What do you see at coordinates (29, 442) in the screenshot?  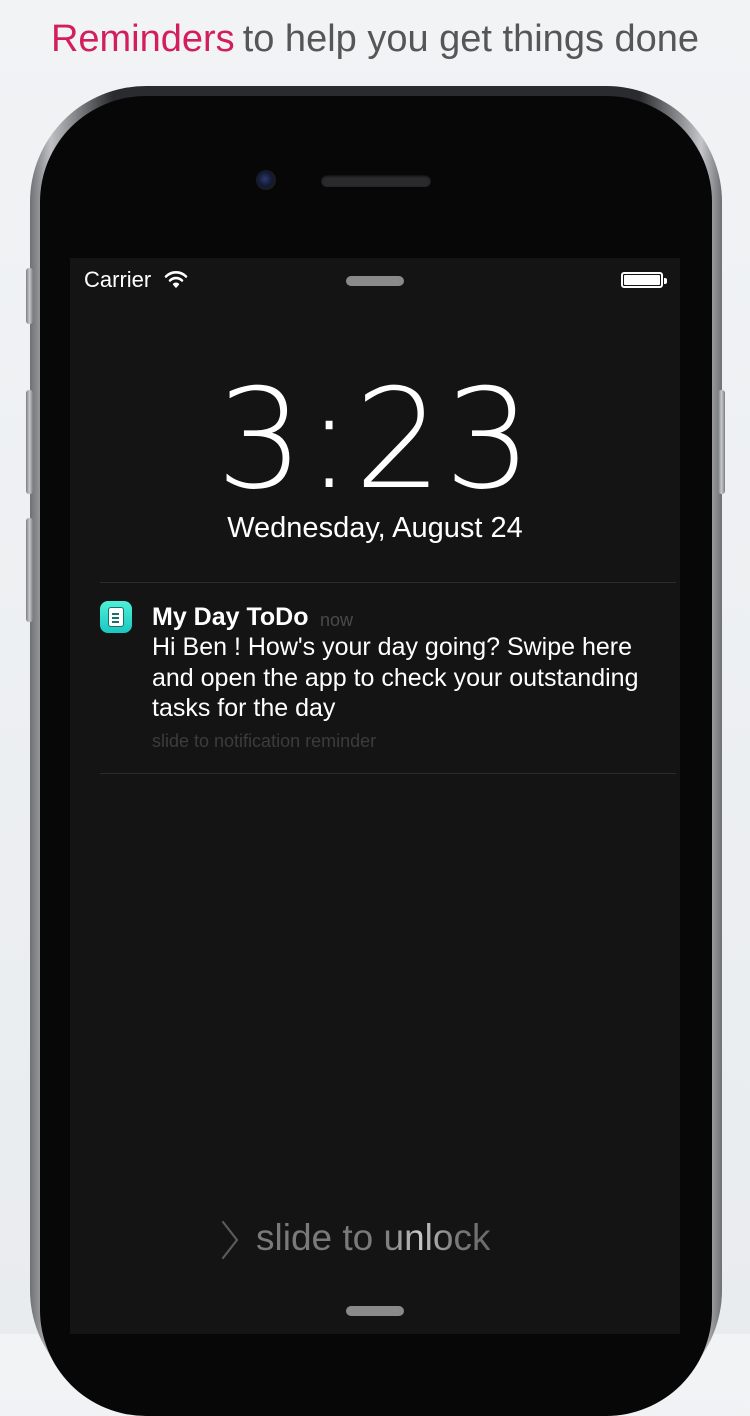 I see `volume-up-button` at bounding box center [29, 442].